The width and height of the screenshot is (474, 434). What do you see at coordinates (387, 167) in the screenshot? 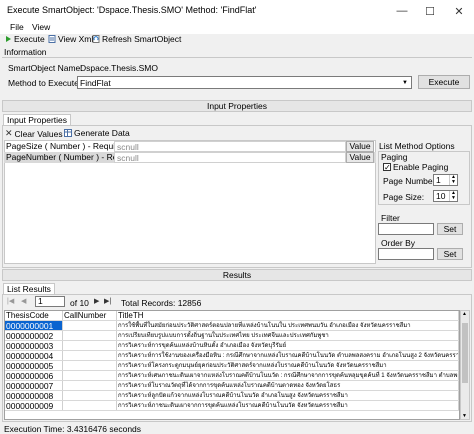
I see `checkbox-checked-icon: ✓` at bounding box center [387, 167].